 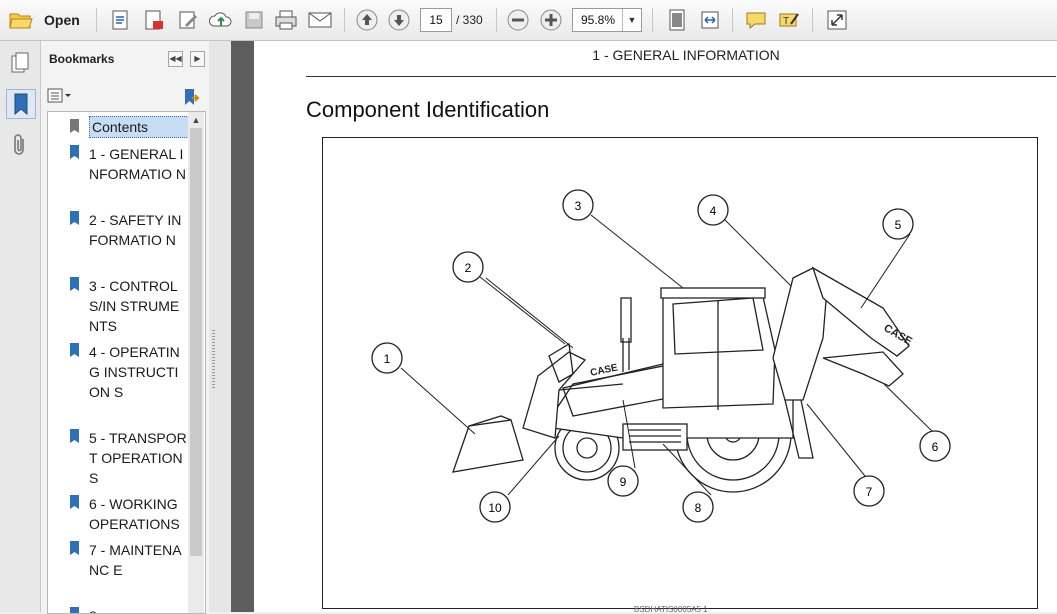 I want to click on email-icon, so click(x=320, y=20).